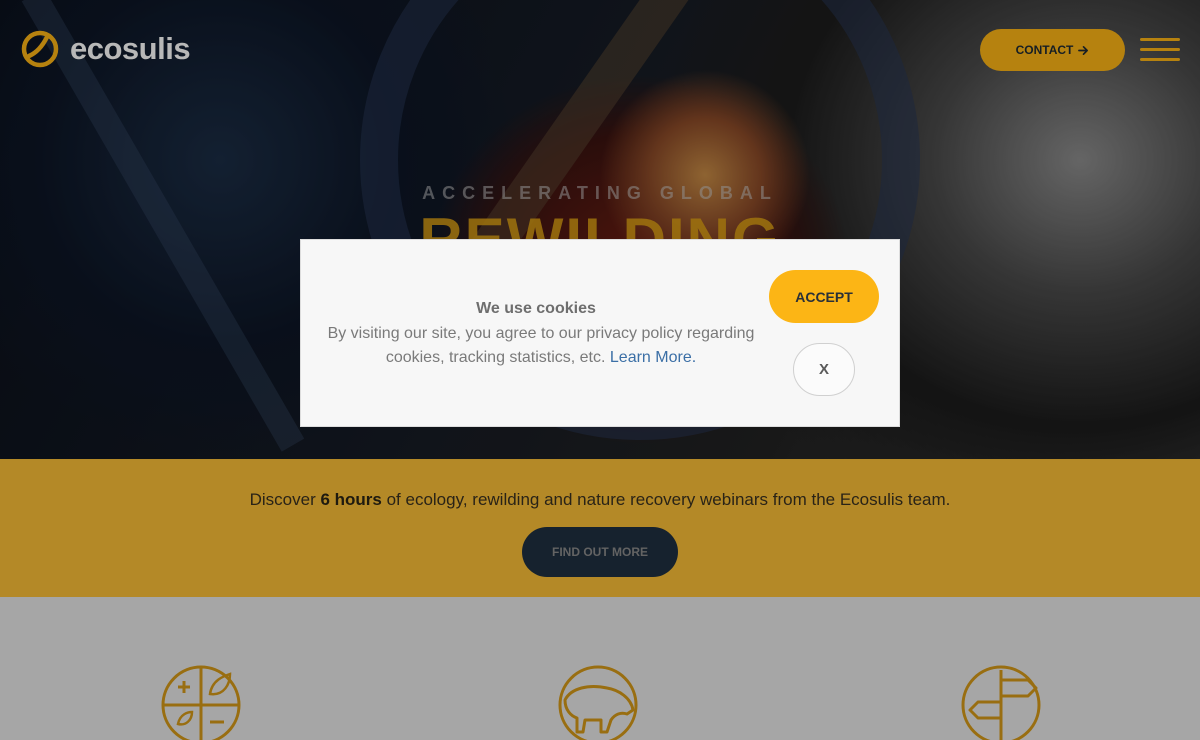 The width and height of the screenshot is (1200, 740). I want to click on banner-text-highlight: 6 hours, so click(351, 499).